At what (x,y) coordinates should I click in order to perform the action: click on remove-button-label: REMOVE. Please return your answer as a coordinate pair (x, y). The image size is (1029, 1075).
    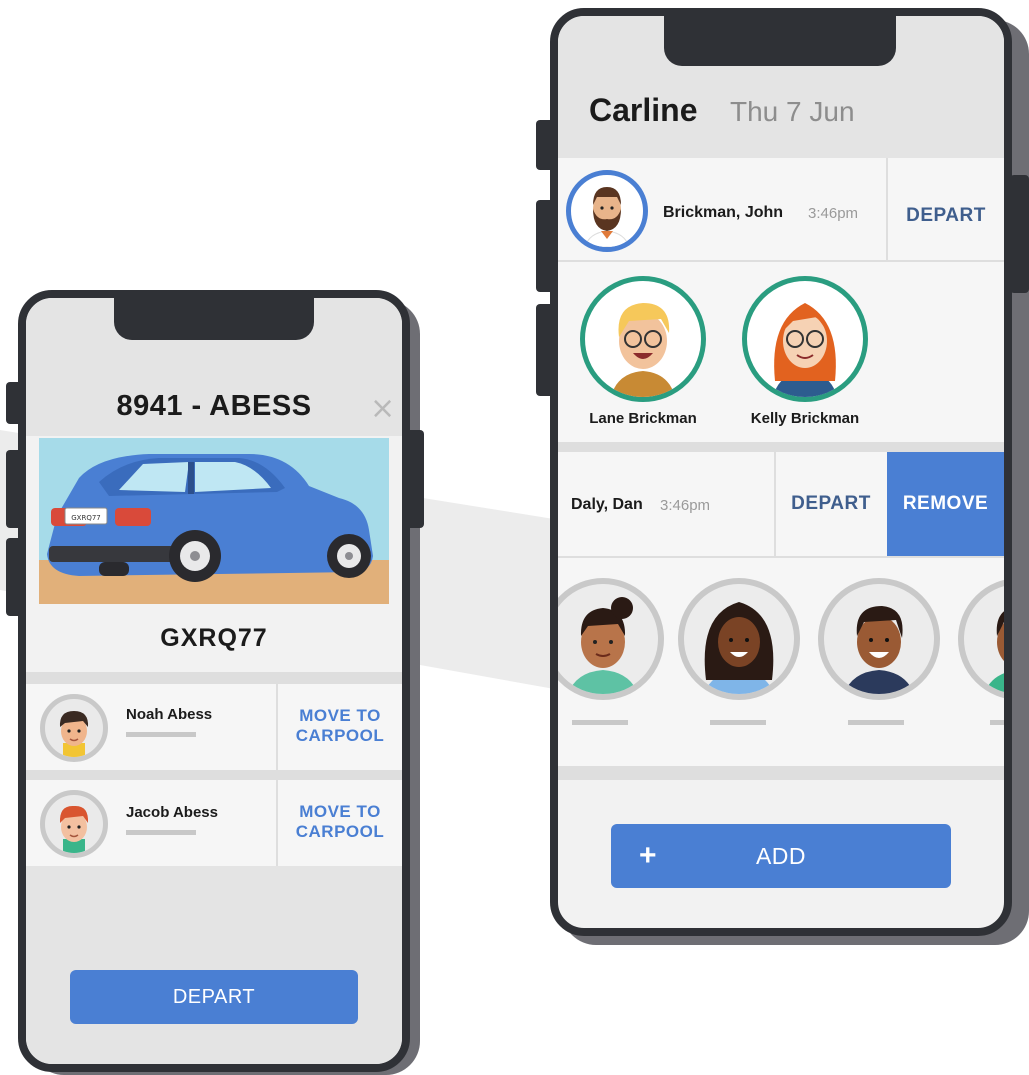
    Looking at the image, I should click on (945, 503).